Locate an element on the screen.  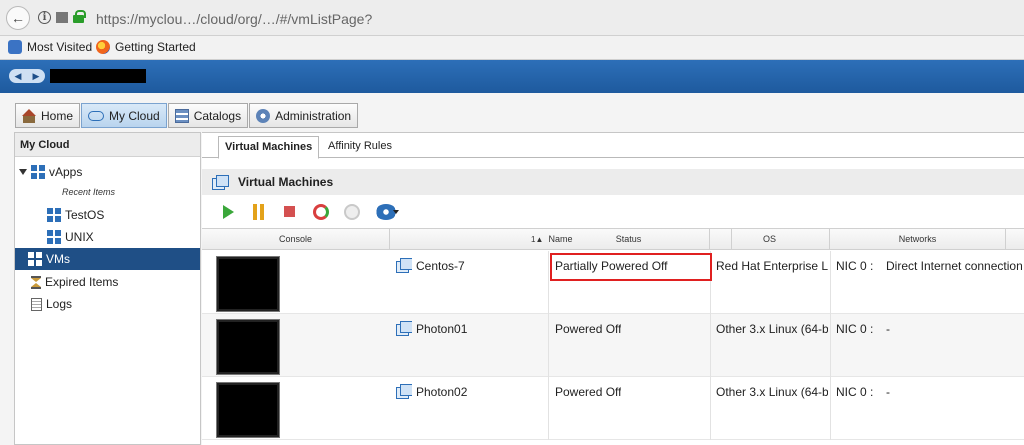
nav-forward-icon: ▶ is located at coordinates (36, 76).